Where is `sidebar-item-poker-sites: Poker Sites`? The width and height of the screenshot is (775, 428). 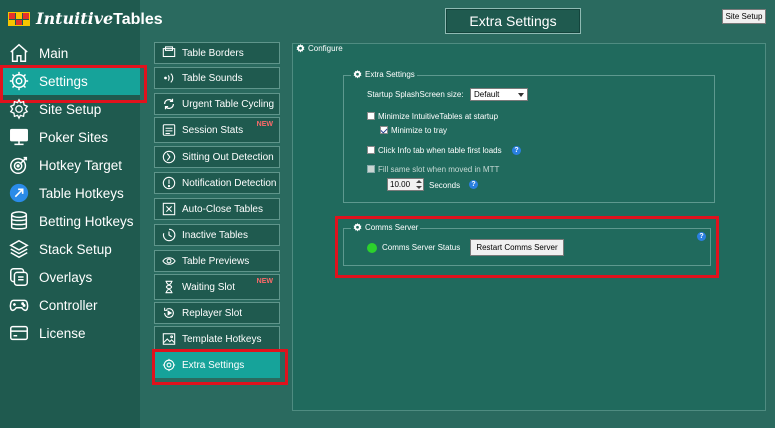
sidebar-item-poker-sites: Poker Sites is located at coordinates (70, 137).